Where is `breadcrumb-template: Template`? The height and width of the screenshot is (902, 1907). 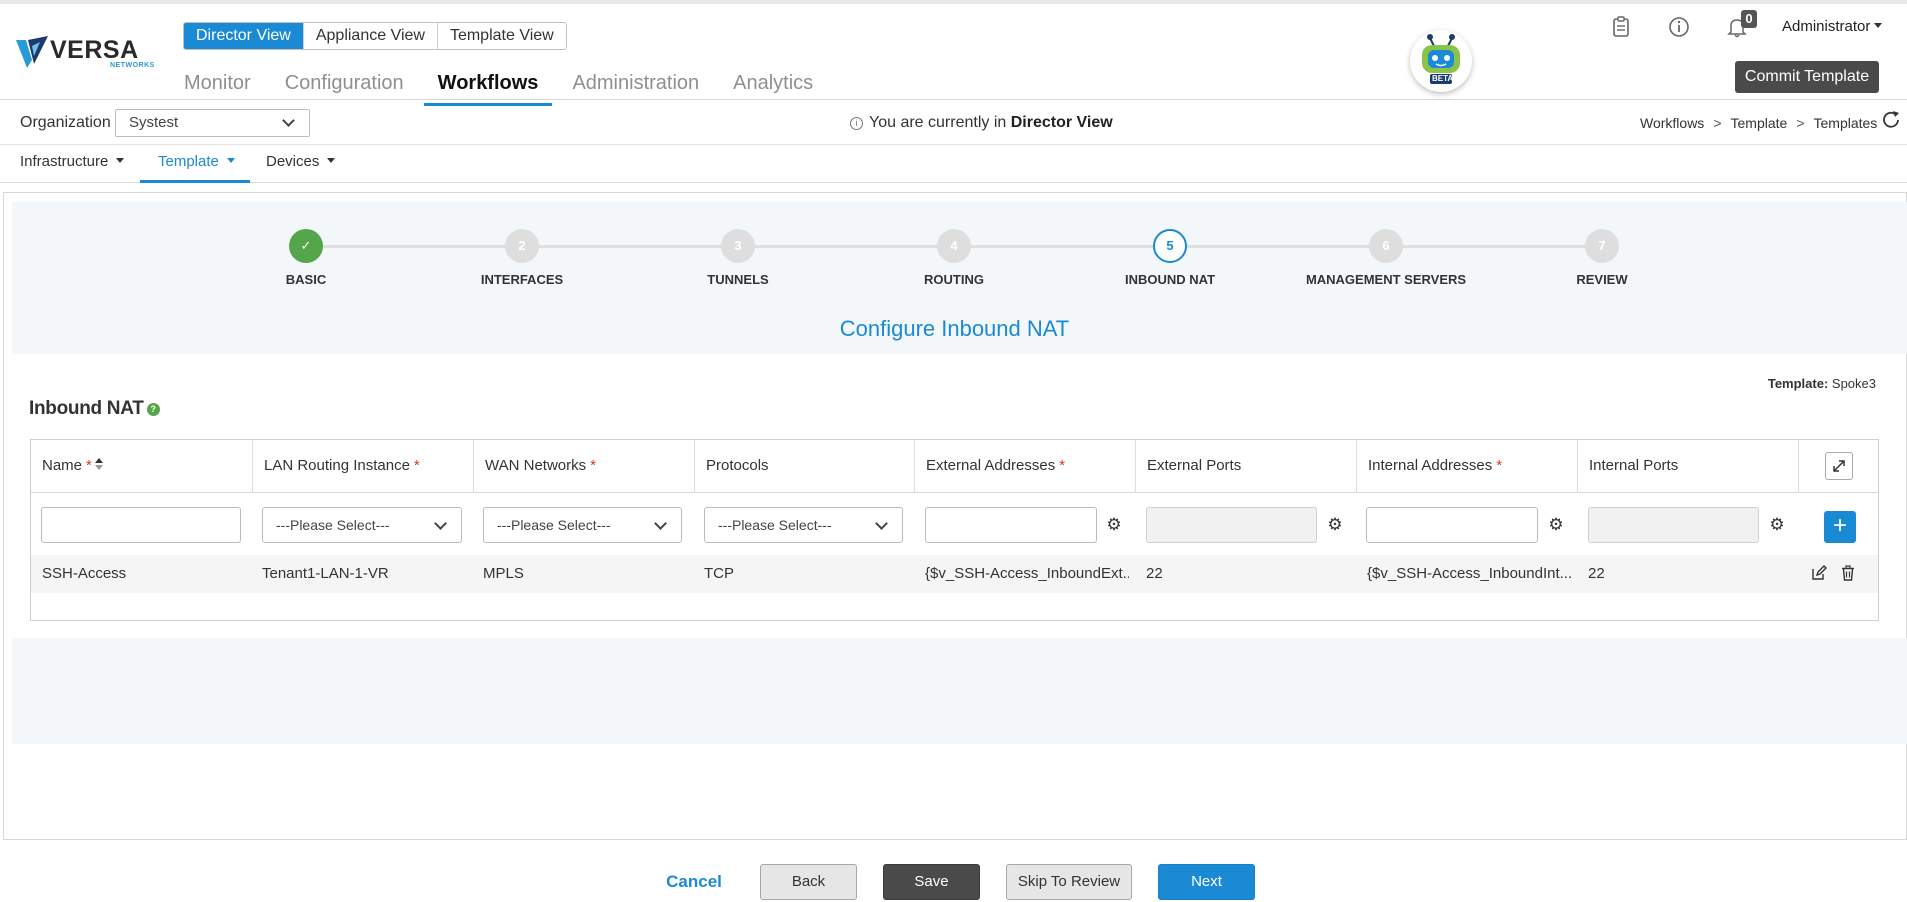 breadcrumb-template: Template is located at coordinates (1759, 123).